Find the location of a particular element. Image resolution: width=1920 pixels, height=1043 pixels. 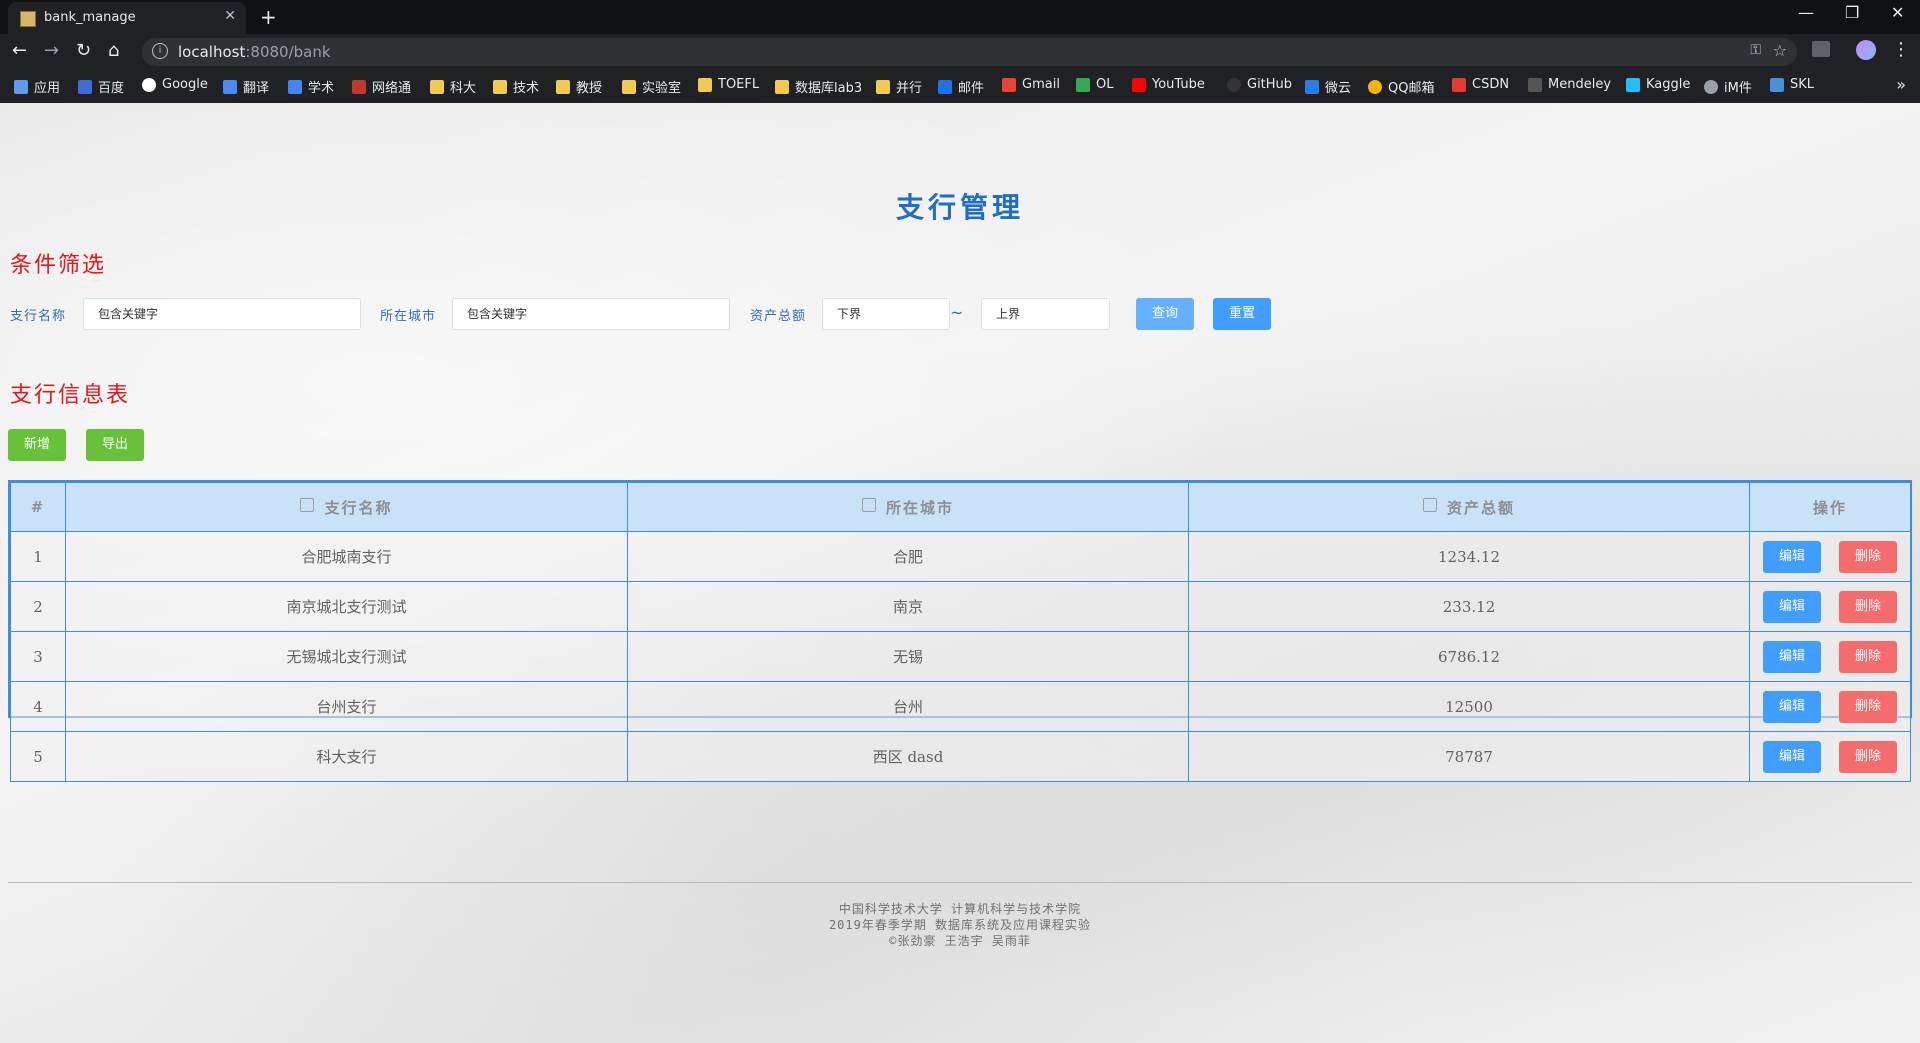

bookmark-mail: 邮件 is located at coordinates (961, 86).